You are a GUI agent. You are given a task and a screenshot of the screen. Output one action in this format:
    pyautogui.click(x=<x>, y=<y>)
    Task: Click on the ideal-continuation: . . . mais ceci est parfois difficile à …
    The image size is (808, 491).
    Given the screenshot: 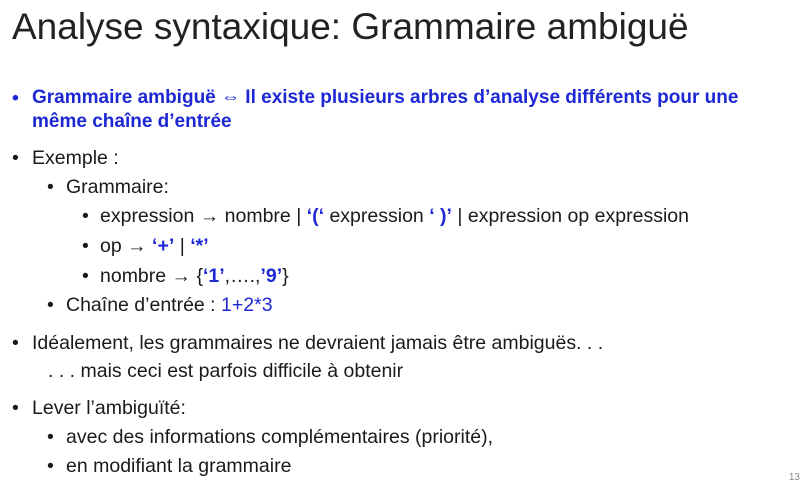 What is the action you would take?
    pyautogui.click(x=225, y=371)
    